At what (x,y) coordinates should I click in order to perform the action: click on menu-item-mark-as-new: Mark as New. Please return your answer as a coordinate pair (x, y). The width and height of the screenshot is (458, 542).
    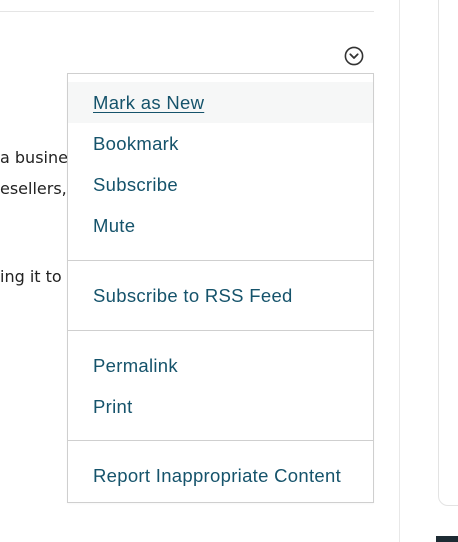
    Looking at the image, I should click on (220, 102).